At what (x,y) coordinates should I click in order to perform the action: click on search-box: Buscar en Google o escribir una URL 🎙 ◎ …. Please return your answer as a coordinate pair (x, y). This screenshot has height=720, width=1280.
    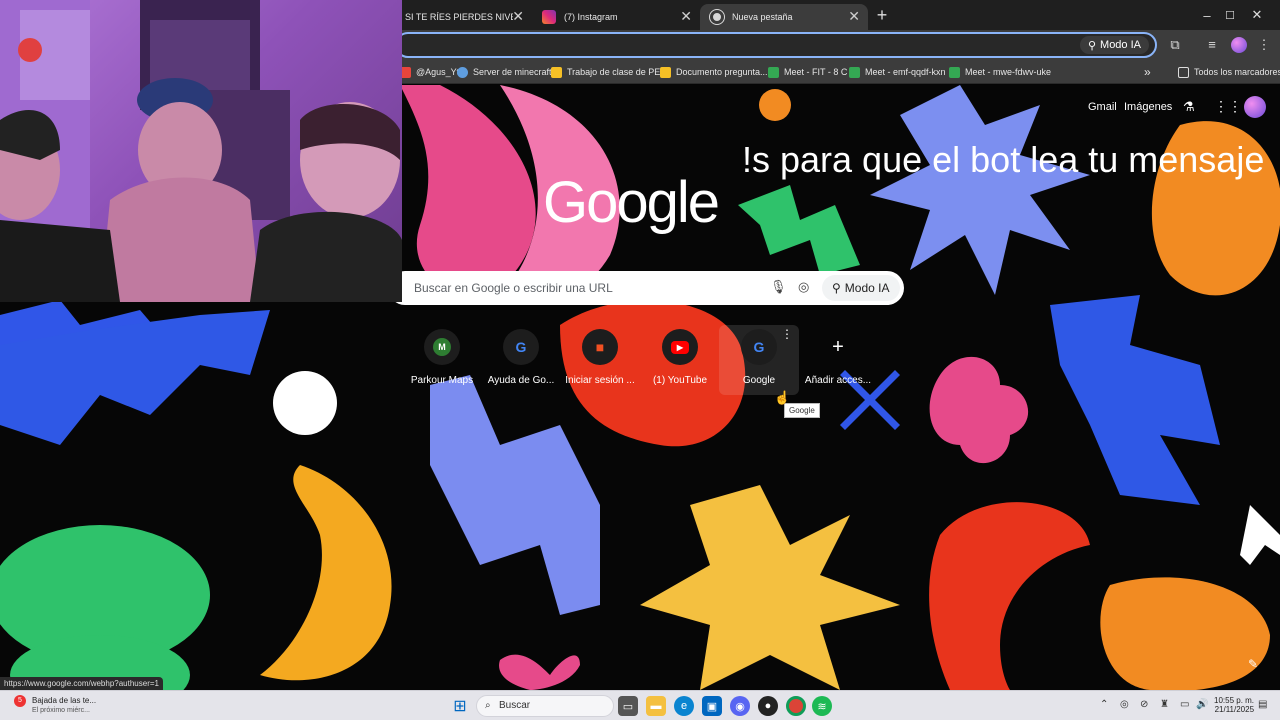
    Looking at the image, I should click on (646, 288).